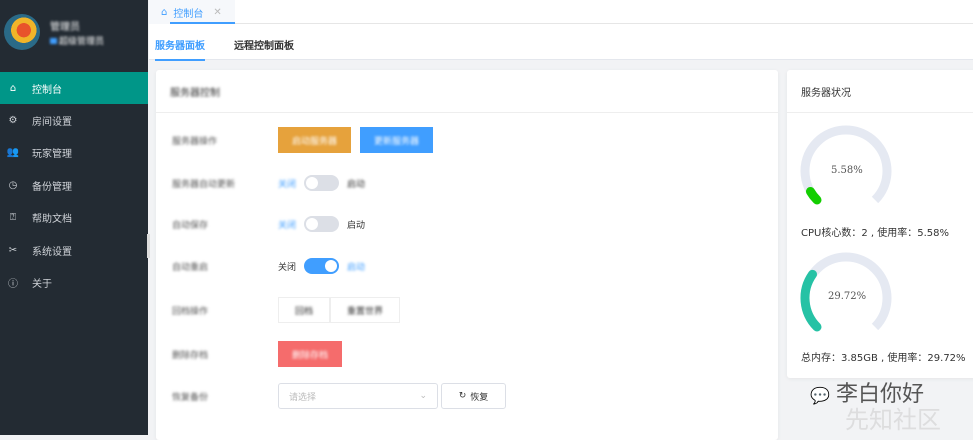 The image size is (973, 440). Describe the element at coordinates (883, 358) in the screenshot. I see `mem-info: 总内存：3.85GB , 使用率：29.72%` at that location.